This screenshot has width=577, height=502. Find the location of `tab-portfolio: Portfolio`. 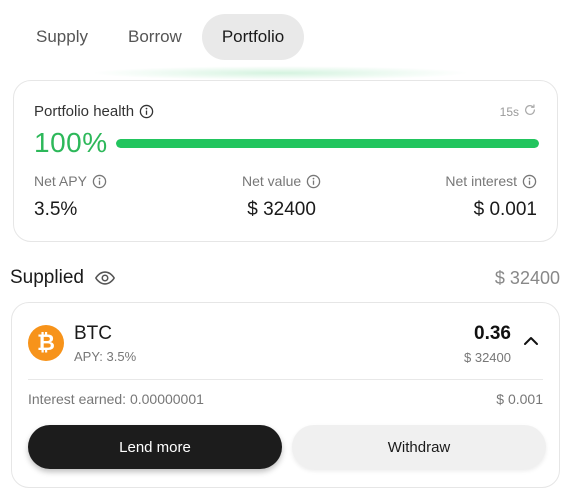

tab-portfolio: Portfolio is located at coordinates (253, 37).